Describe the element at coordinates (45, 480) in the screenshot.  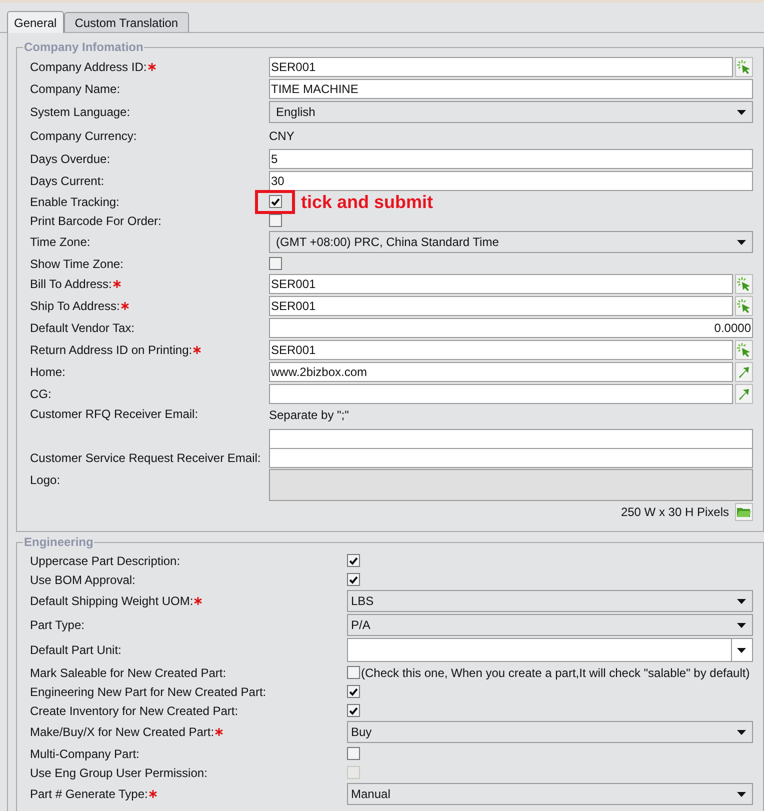
I see `field-label: Logo:` at that location.